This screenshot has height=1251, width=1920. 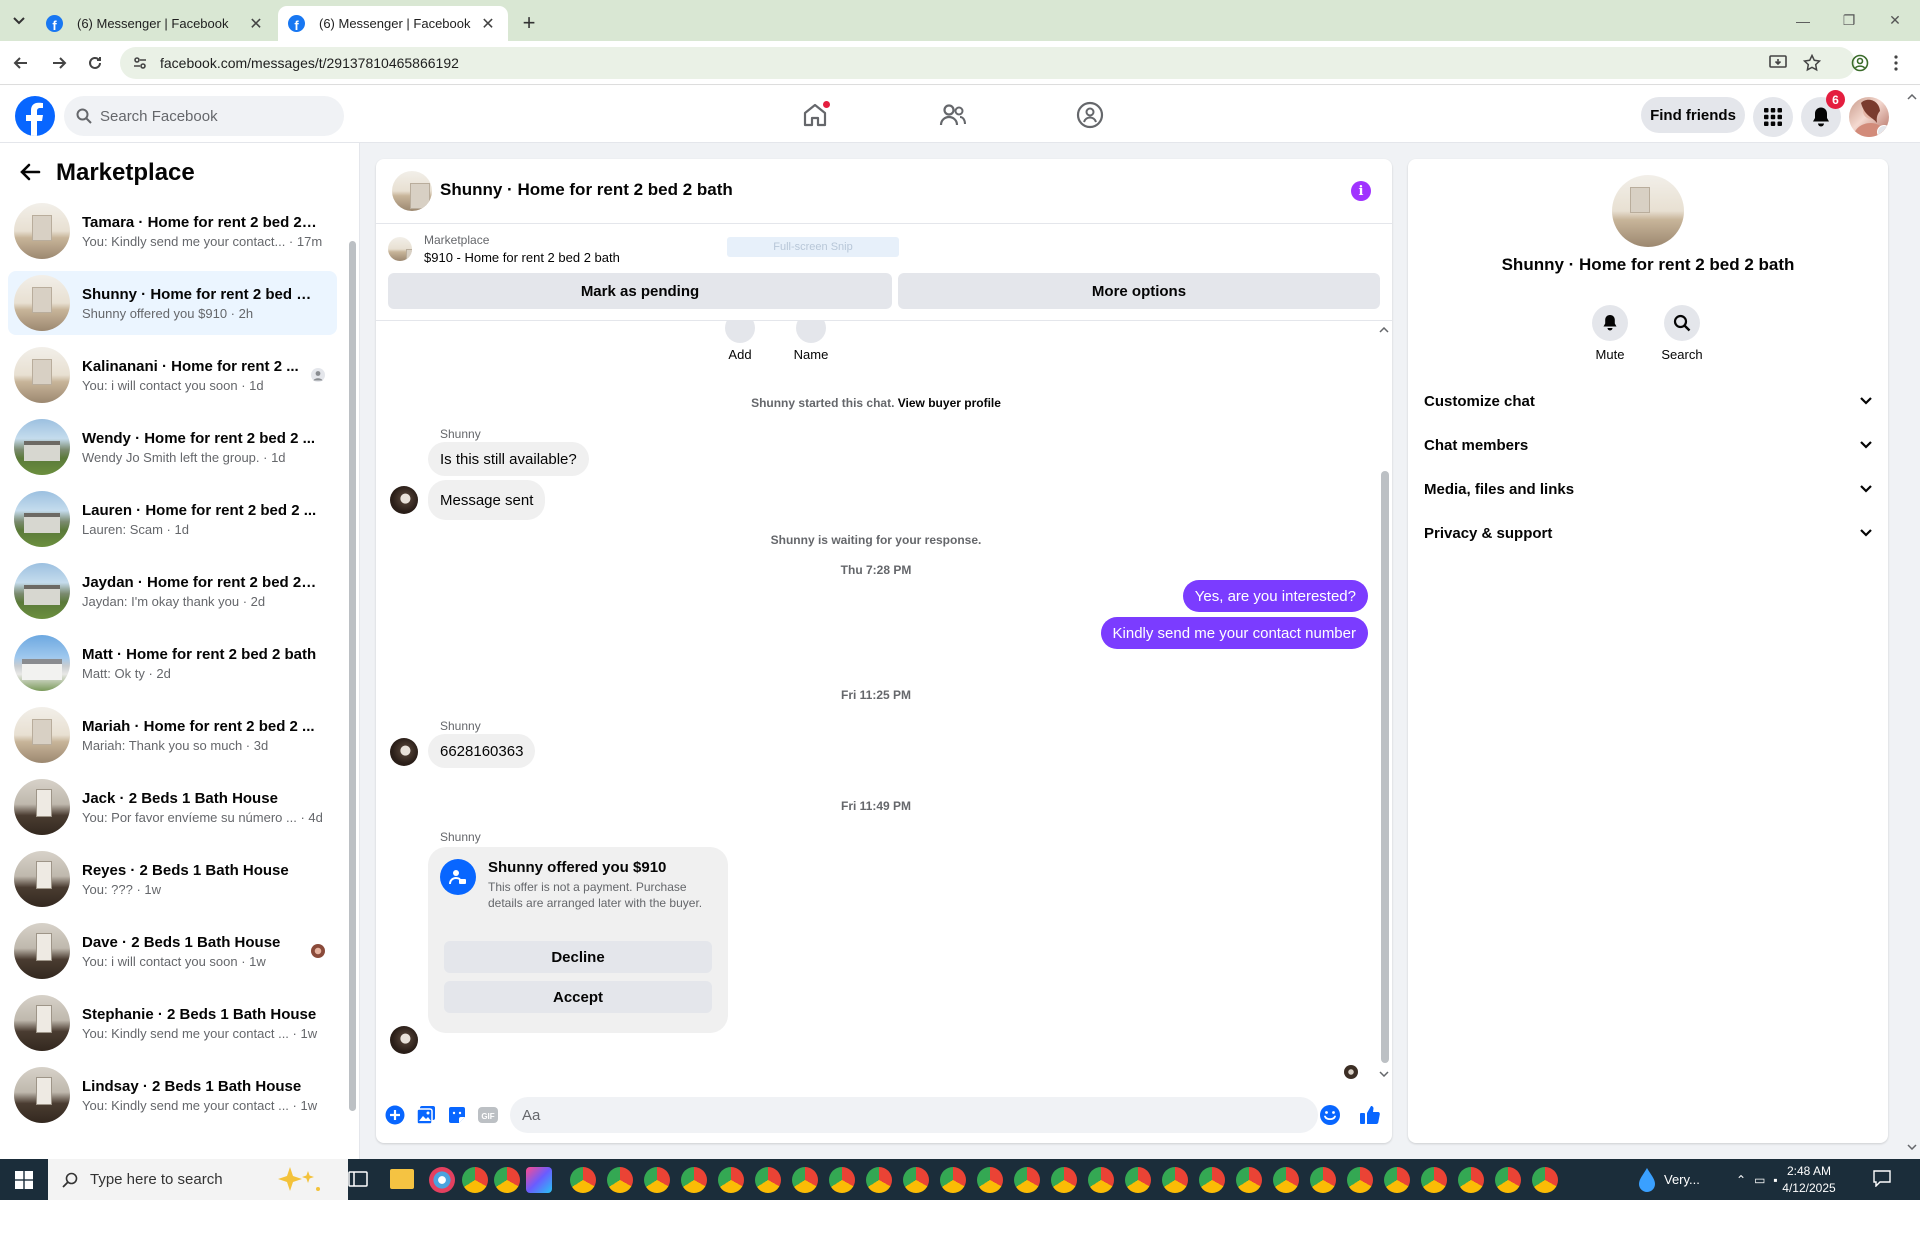 I want to click on back-arrow-icon, so click(x=31, y=173).